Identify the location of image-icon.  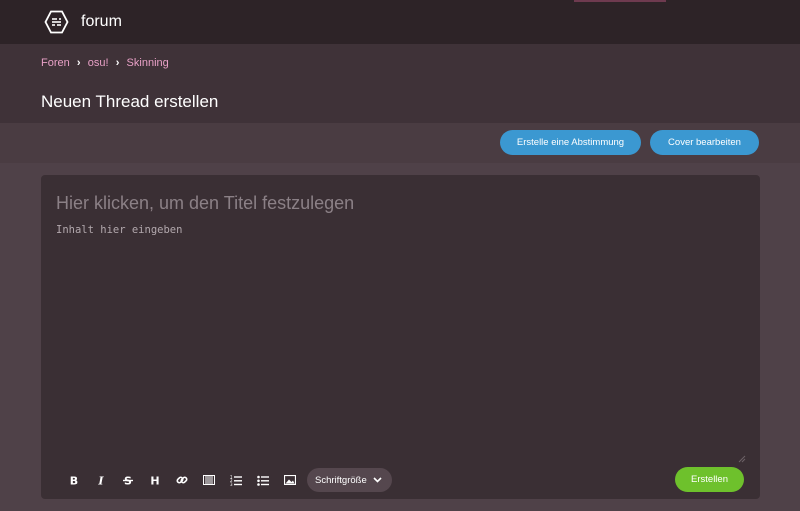
(289, 480).